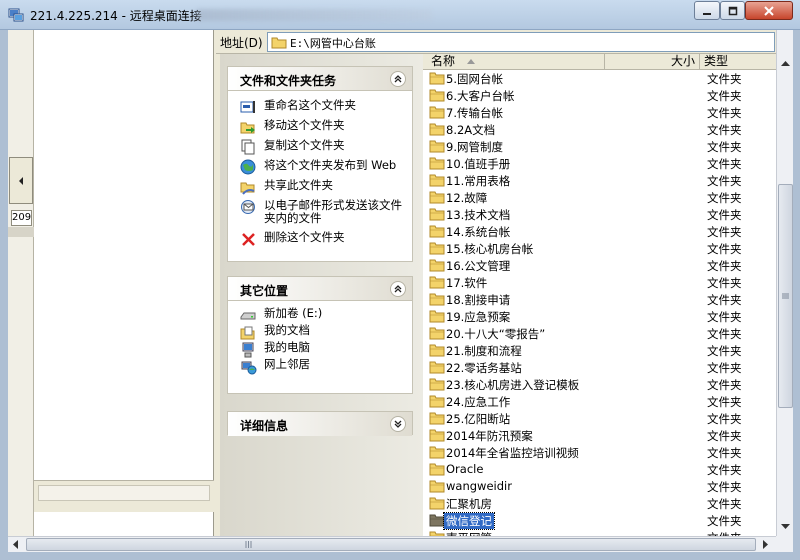 The width and height of the screenshot is (800, 560). I want to click on details-header: 详细信息, so click(320, 424).